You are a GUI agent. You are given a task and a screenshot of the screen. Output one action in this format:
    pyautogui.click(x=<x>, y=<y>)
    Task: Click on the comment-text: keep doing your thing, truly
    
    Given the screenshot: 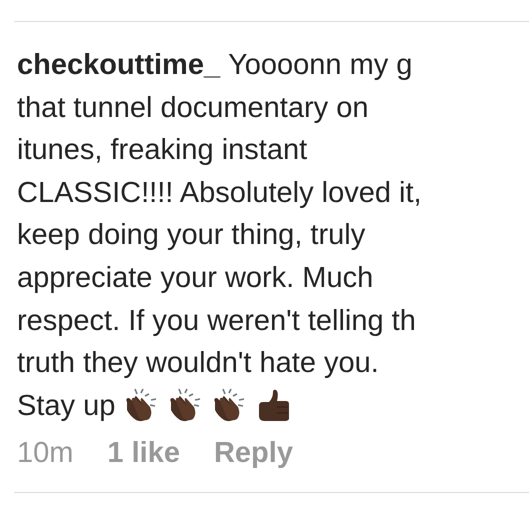 What is the action you would take?
    pyautogui.click(x=191, y=236)
    